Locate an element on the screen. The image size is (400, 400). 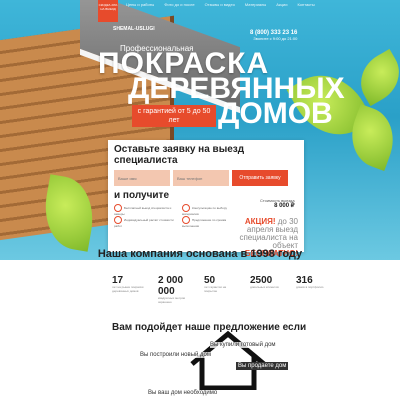
offer-item: Вы построили новый дом is located at coordinates (175, 355).